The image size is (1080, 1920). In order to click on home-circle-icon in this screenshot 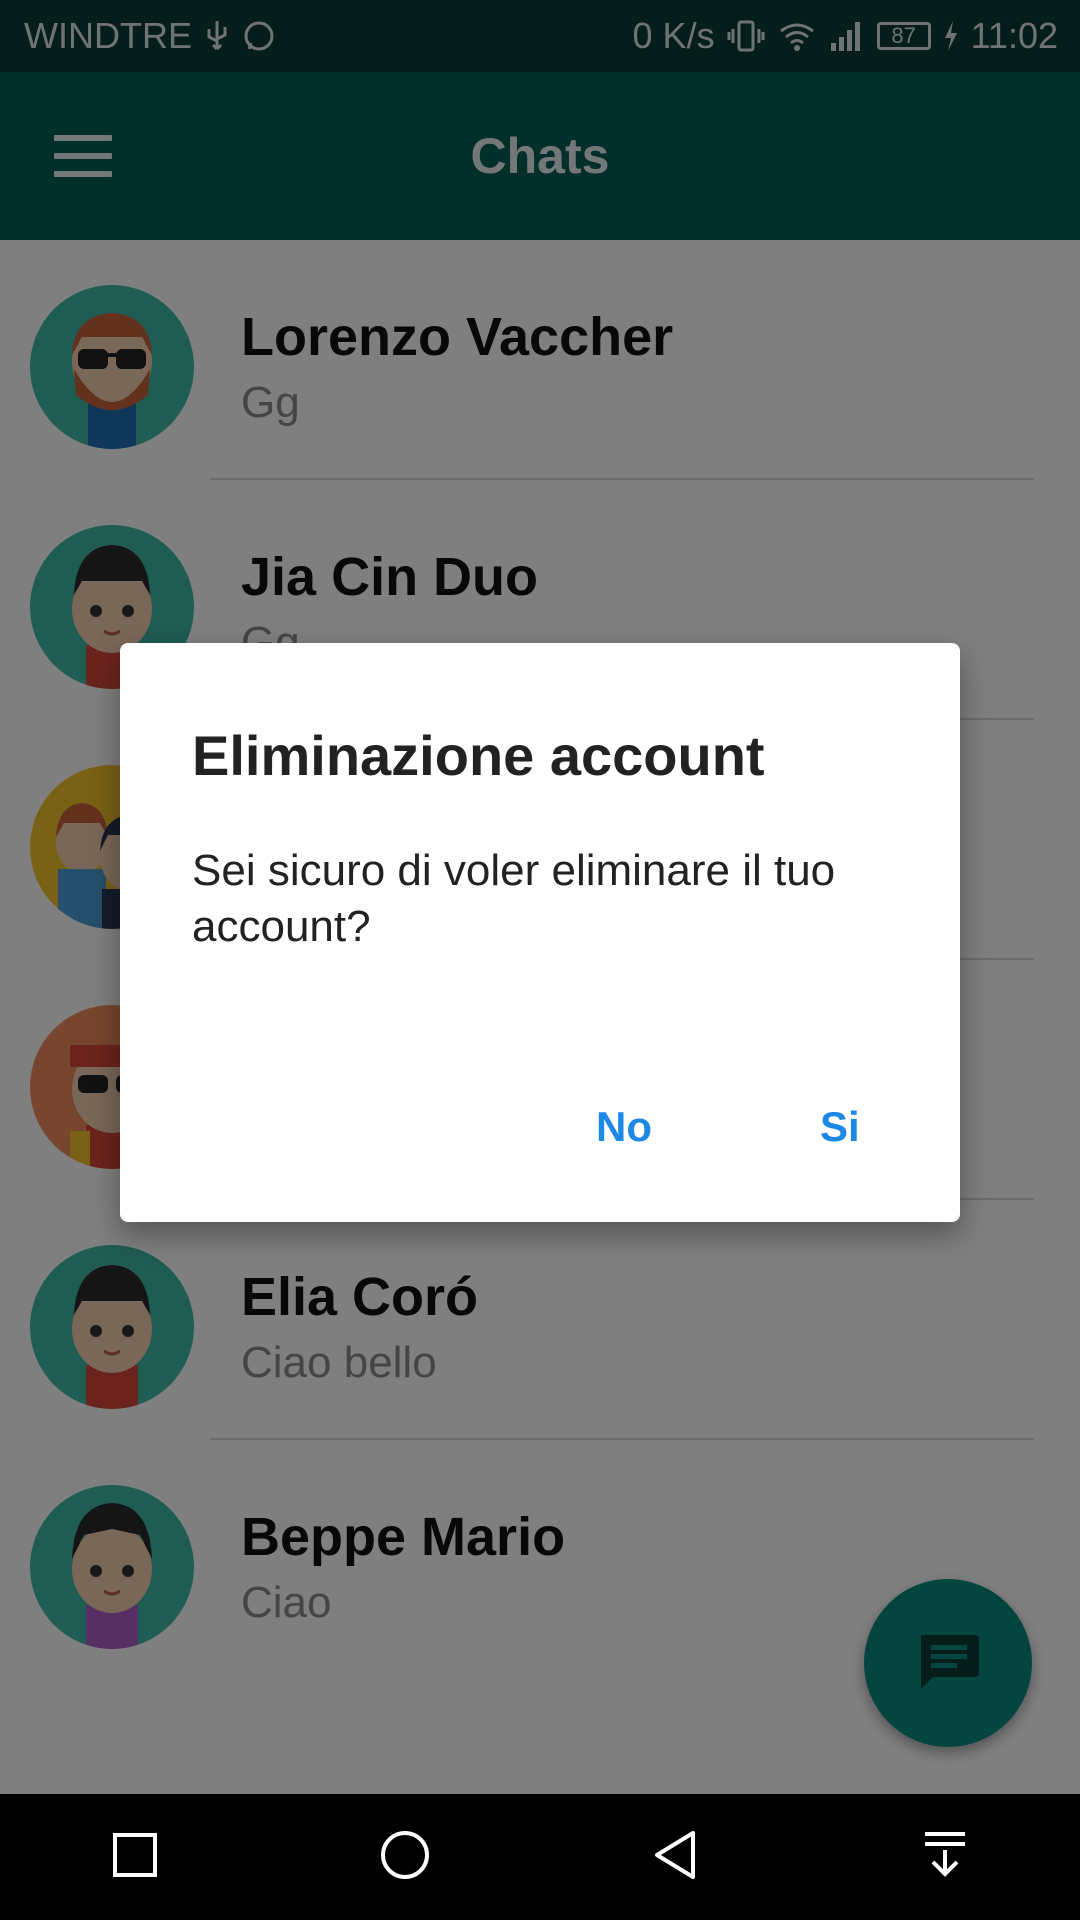, I will do `click(405, 1857)`.